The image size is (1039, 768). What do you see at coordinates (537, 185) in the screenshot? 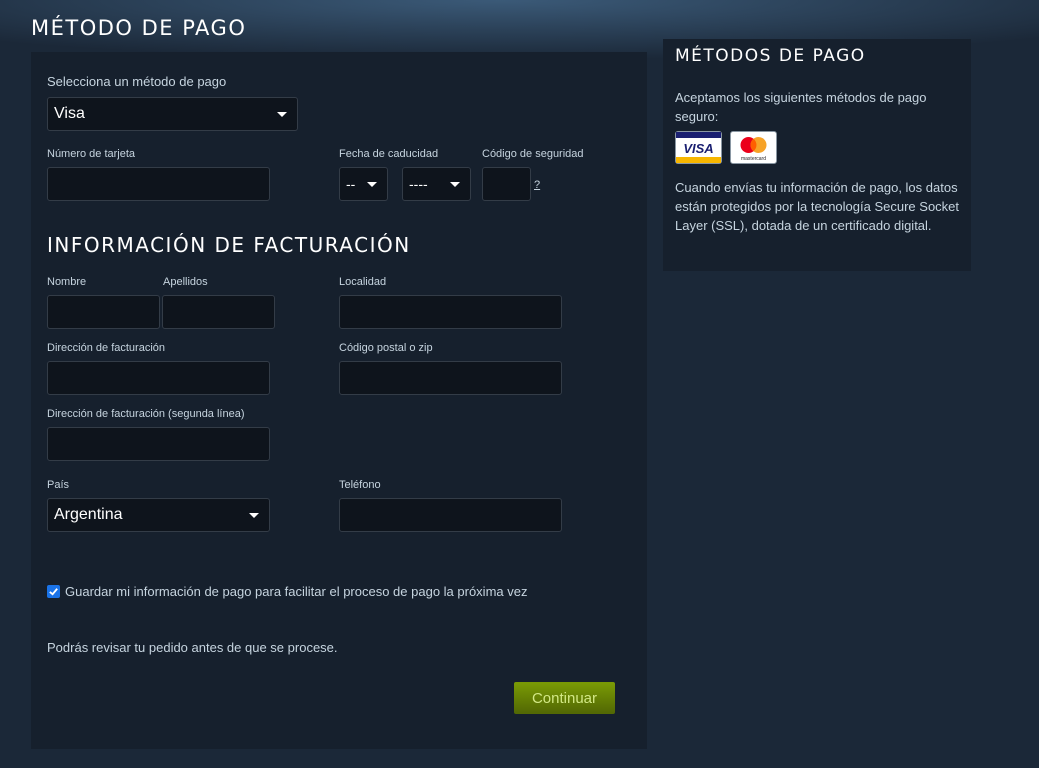
I see `security-code-help-link: ?` at bounding box center [537, 185].